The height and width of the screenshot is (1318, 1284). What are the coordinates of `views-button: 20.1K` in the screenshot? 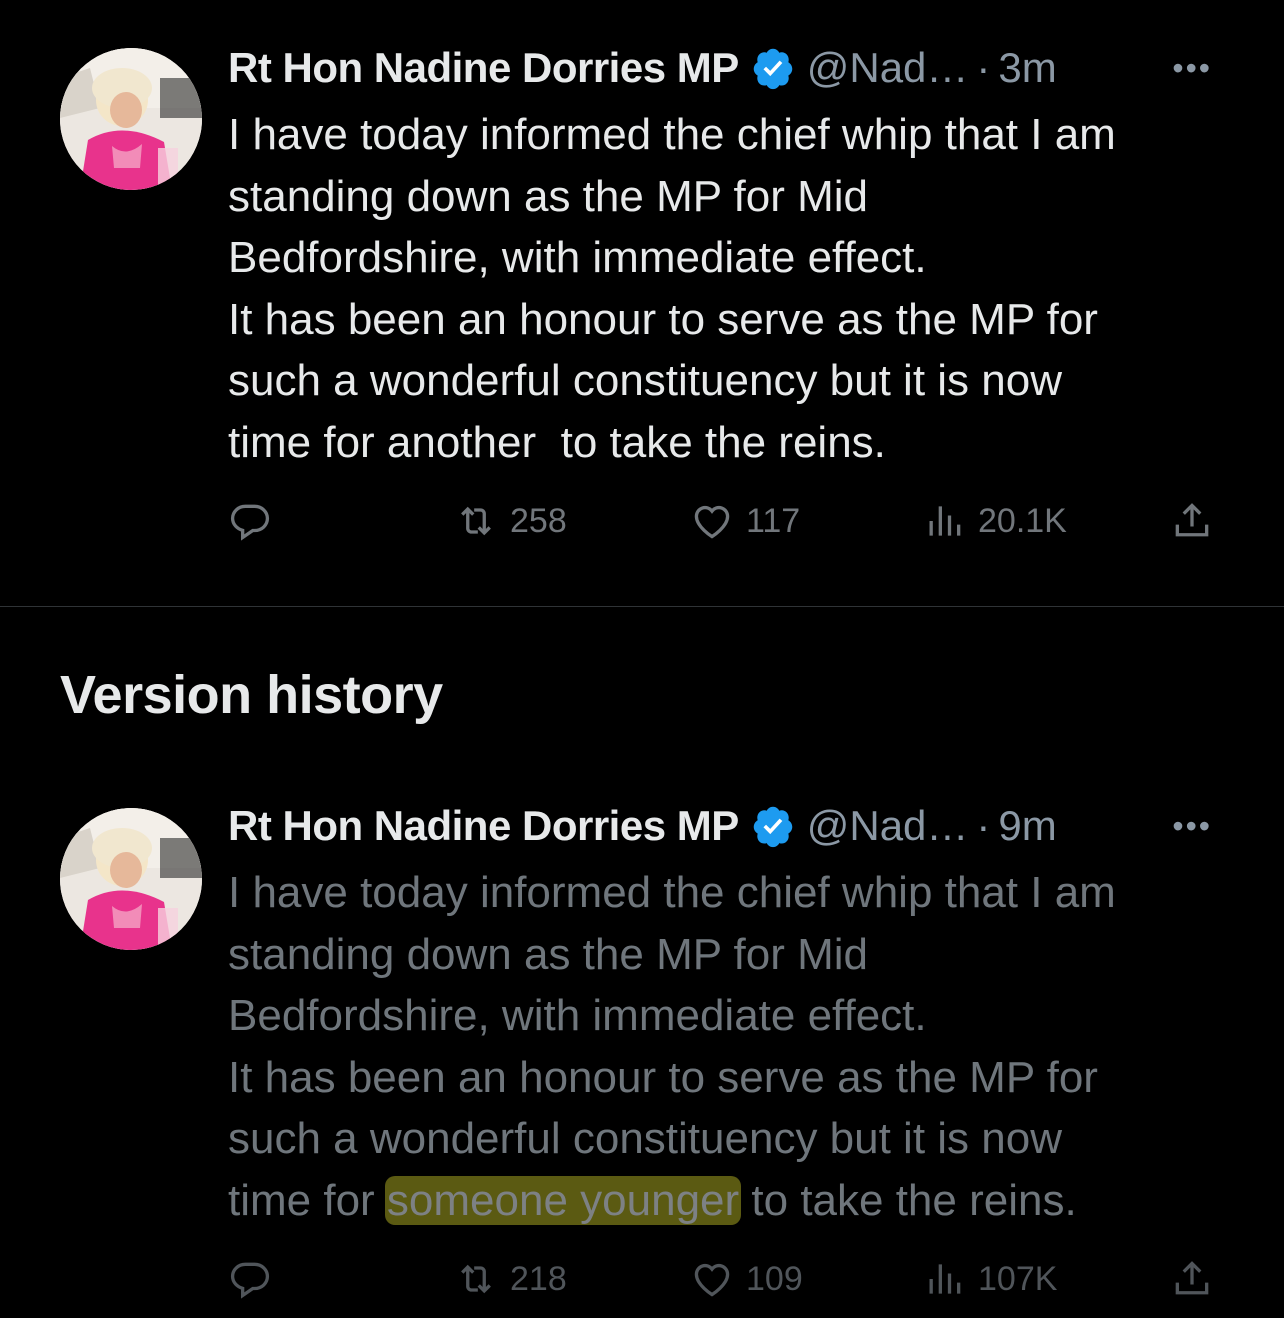 It's located at (994, 521).